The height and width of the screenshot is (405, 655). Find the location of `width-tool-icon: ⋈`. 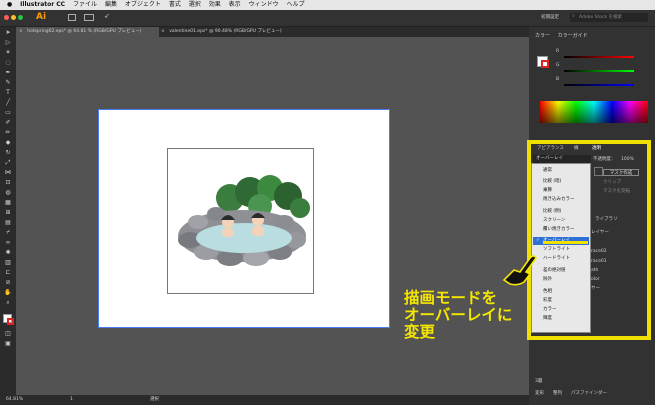

width-tool-icon: ⋈ is located at coordinates (8, 173).